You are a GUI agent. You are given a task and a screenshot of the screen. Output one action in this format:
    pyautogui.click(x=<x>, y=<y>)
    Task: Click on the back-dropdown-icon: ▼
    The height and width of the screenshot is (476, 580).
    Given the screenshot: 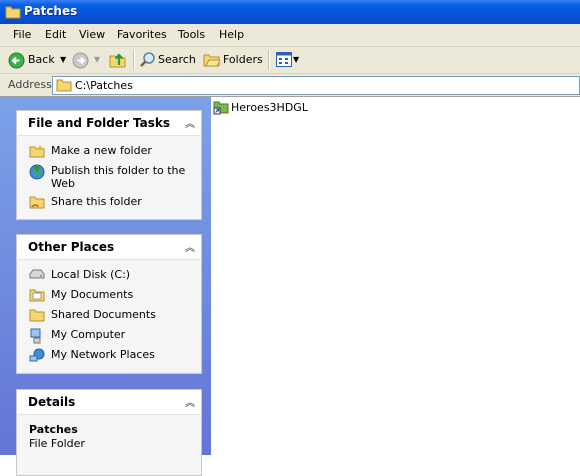 What is the action you would take?
    pyautogui.click(x=63, y=60)
    